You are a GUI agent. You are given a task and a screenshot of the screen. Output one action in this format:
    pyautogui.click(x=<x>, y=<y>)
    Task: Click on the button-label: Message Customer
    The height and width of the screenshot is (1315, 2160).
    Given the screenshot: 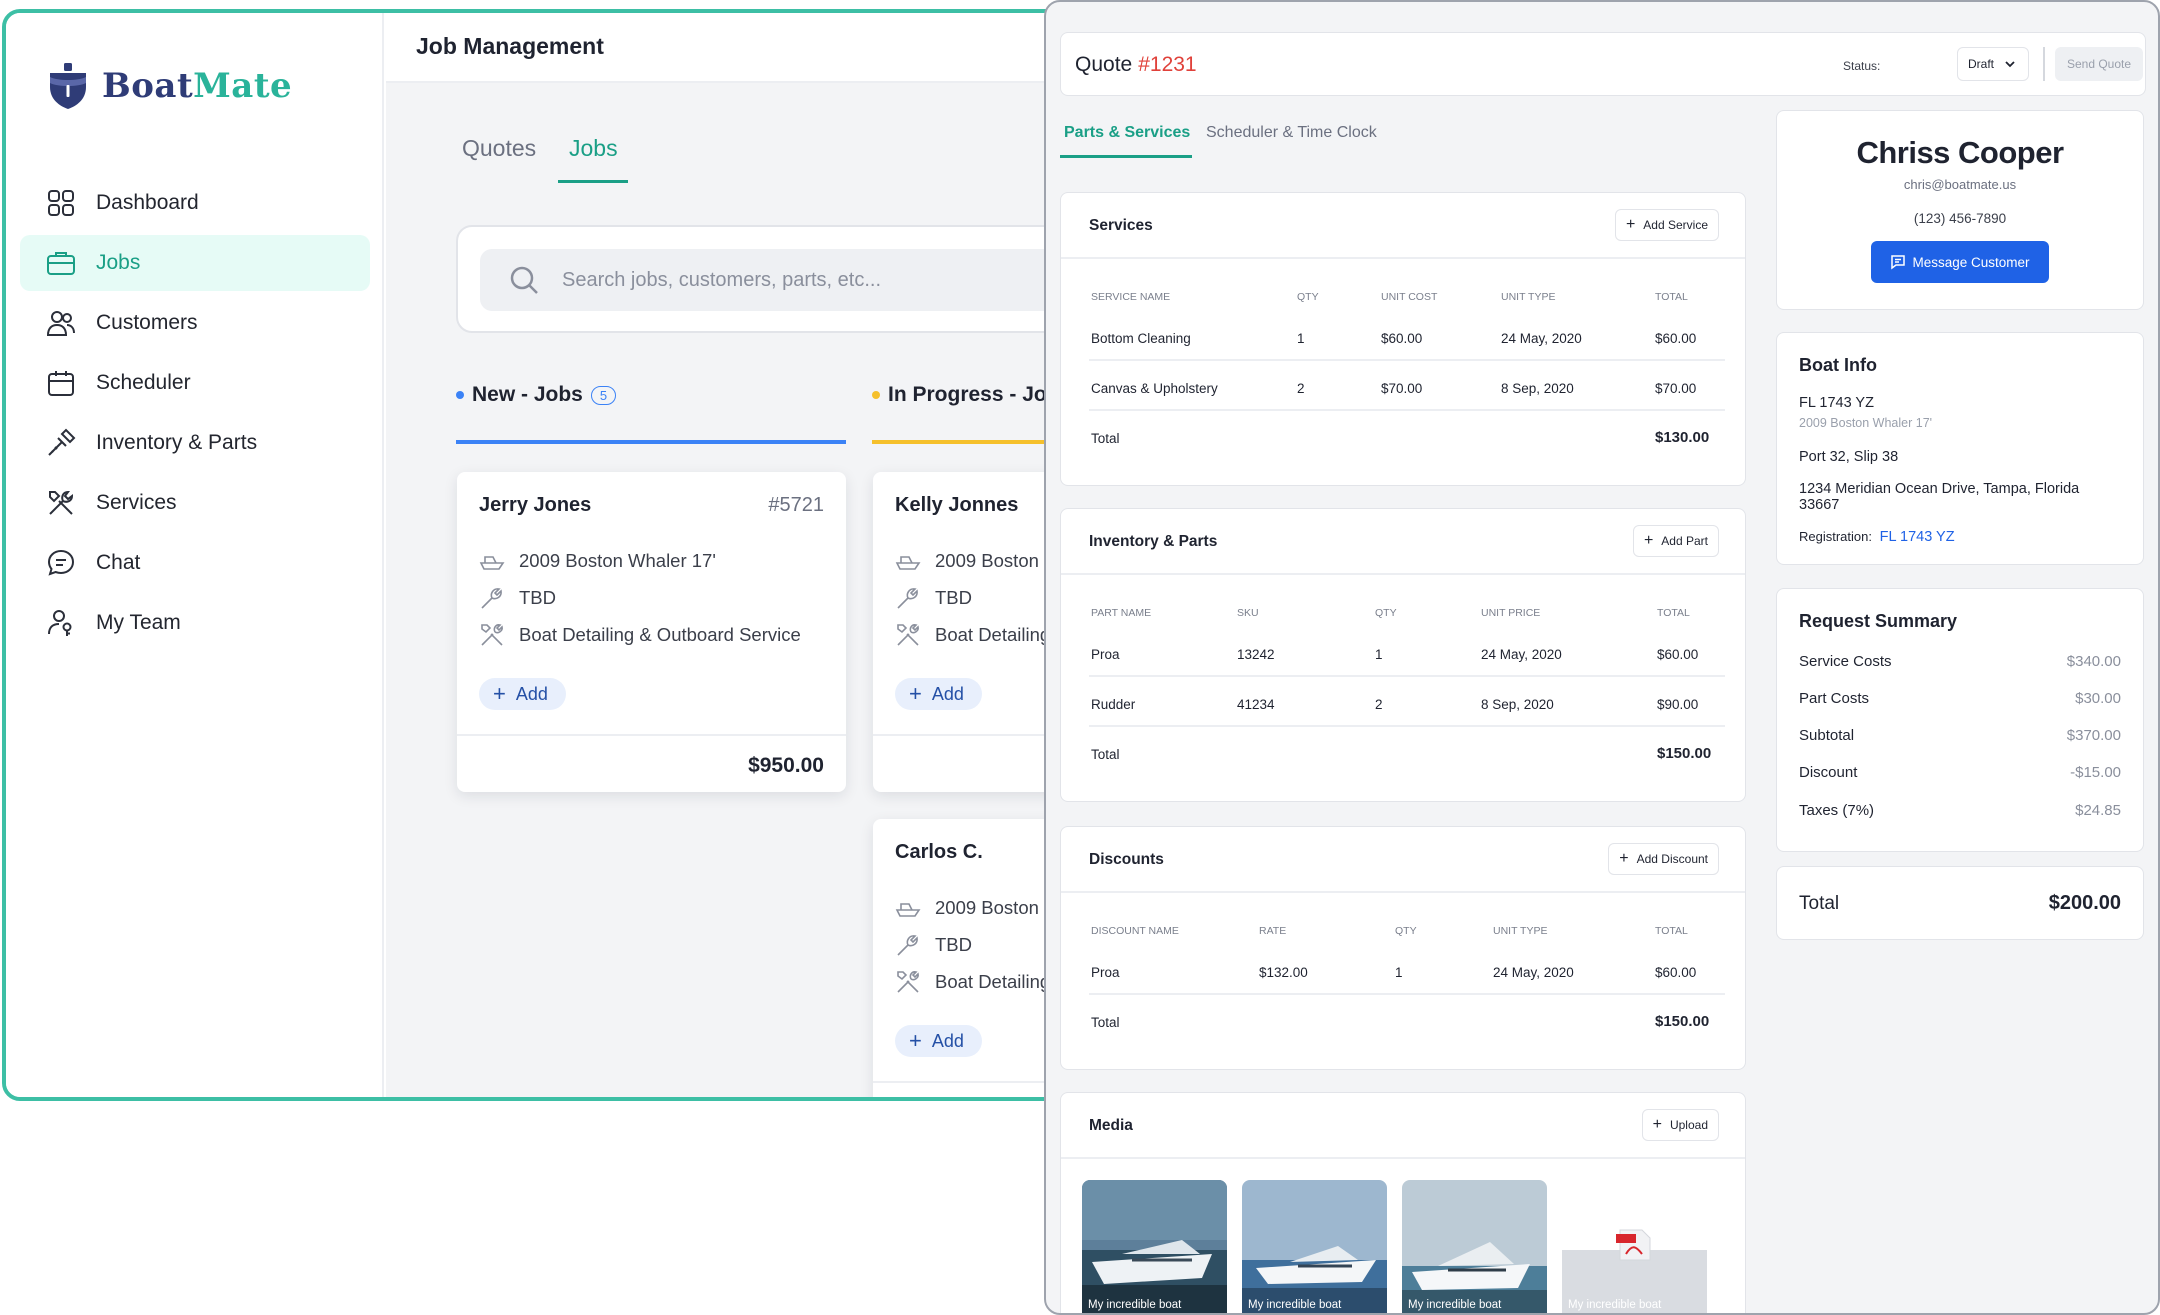 What is the action you would take?
    pyautogui.click(x=1971, y=262)
    